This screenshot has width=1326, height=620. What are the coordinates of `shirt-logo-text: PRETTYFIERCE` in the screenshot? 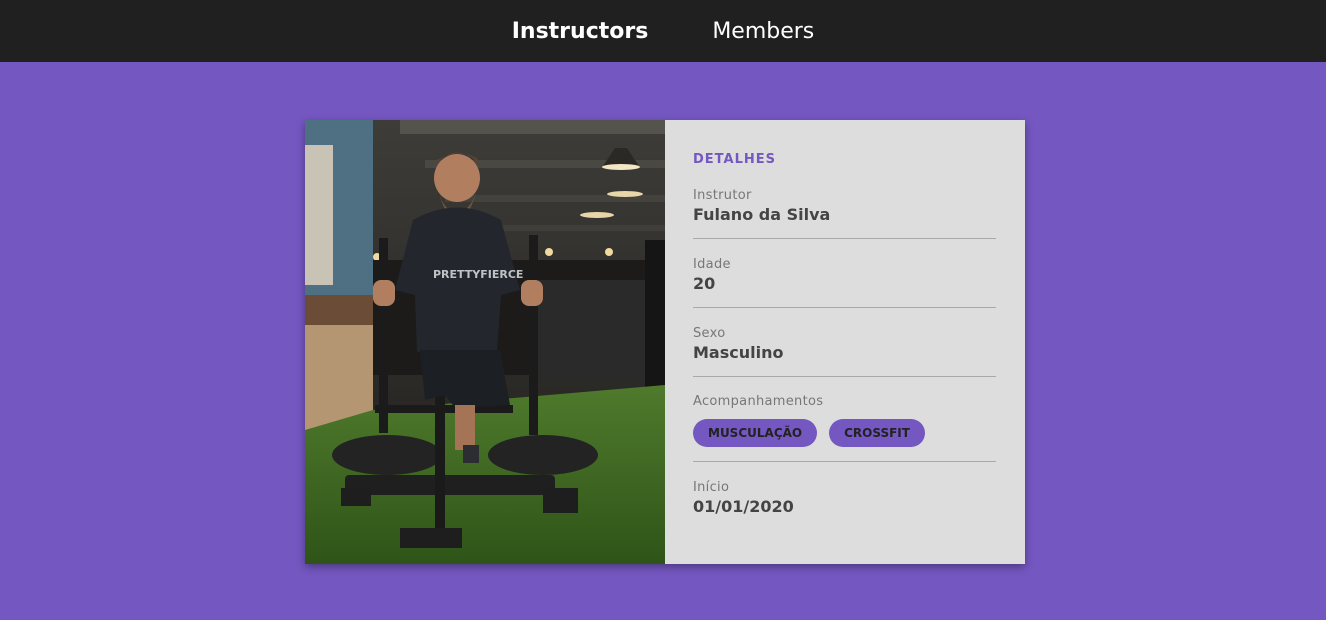 It's located at (478, 274).